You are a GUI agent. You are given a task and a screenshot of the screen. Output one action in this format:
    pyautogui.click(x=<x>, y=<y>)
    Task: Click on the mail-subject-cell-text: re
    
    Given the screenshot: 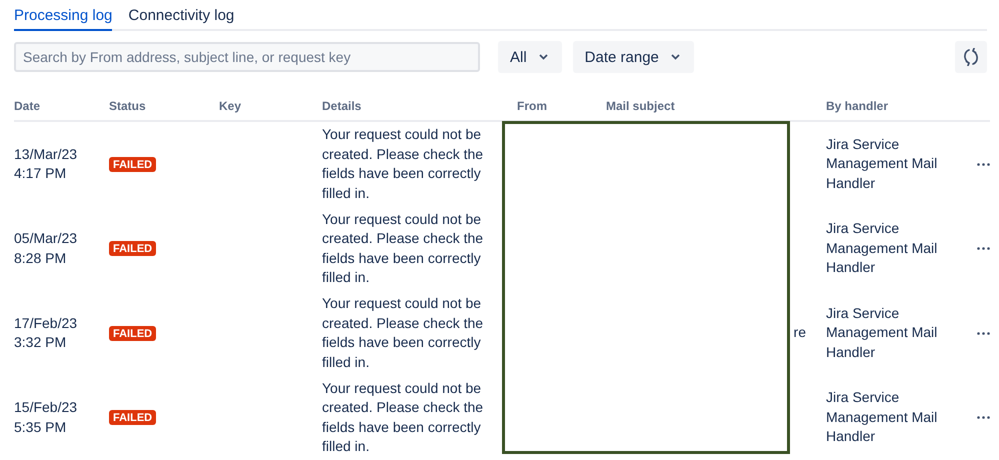 What is the action you would take?
    pyautogui.click(x=800, y=332)
    